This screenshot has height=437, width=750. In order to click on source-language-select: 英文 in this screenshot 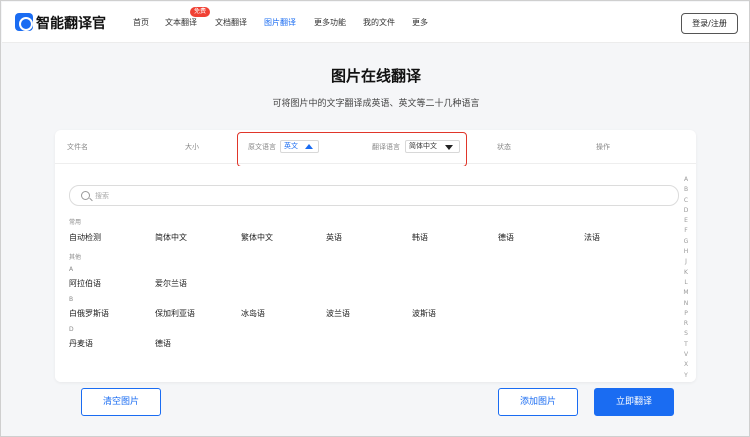, I will do `click(299, 146)`.